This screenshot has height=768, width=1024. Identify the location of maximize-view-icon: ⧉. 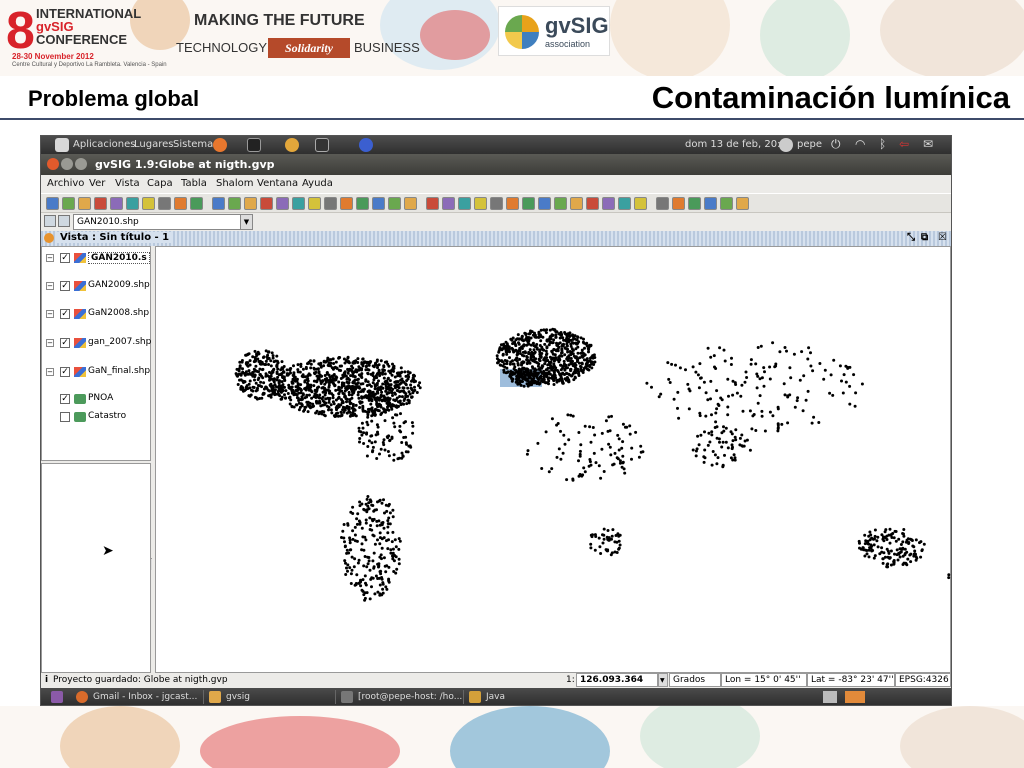
(924, 237).